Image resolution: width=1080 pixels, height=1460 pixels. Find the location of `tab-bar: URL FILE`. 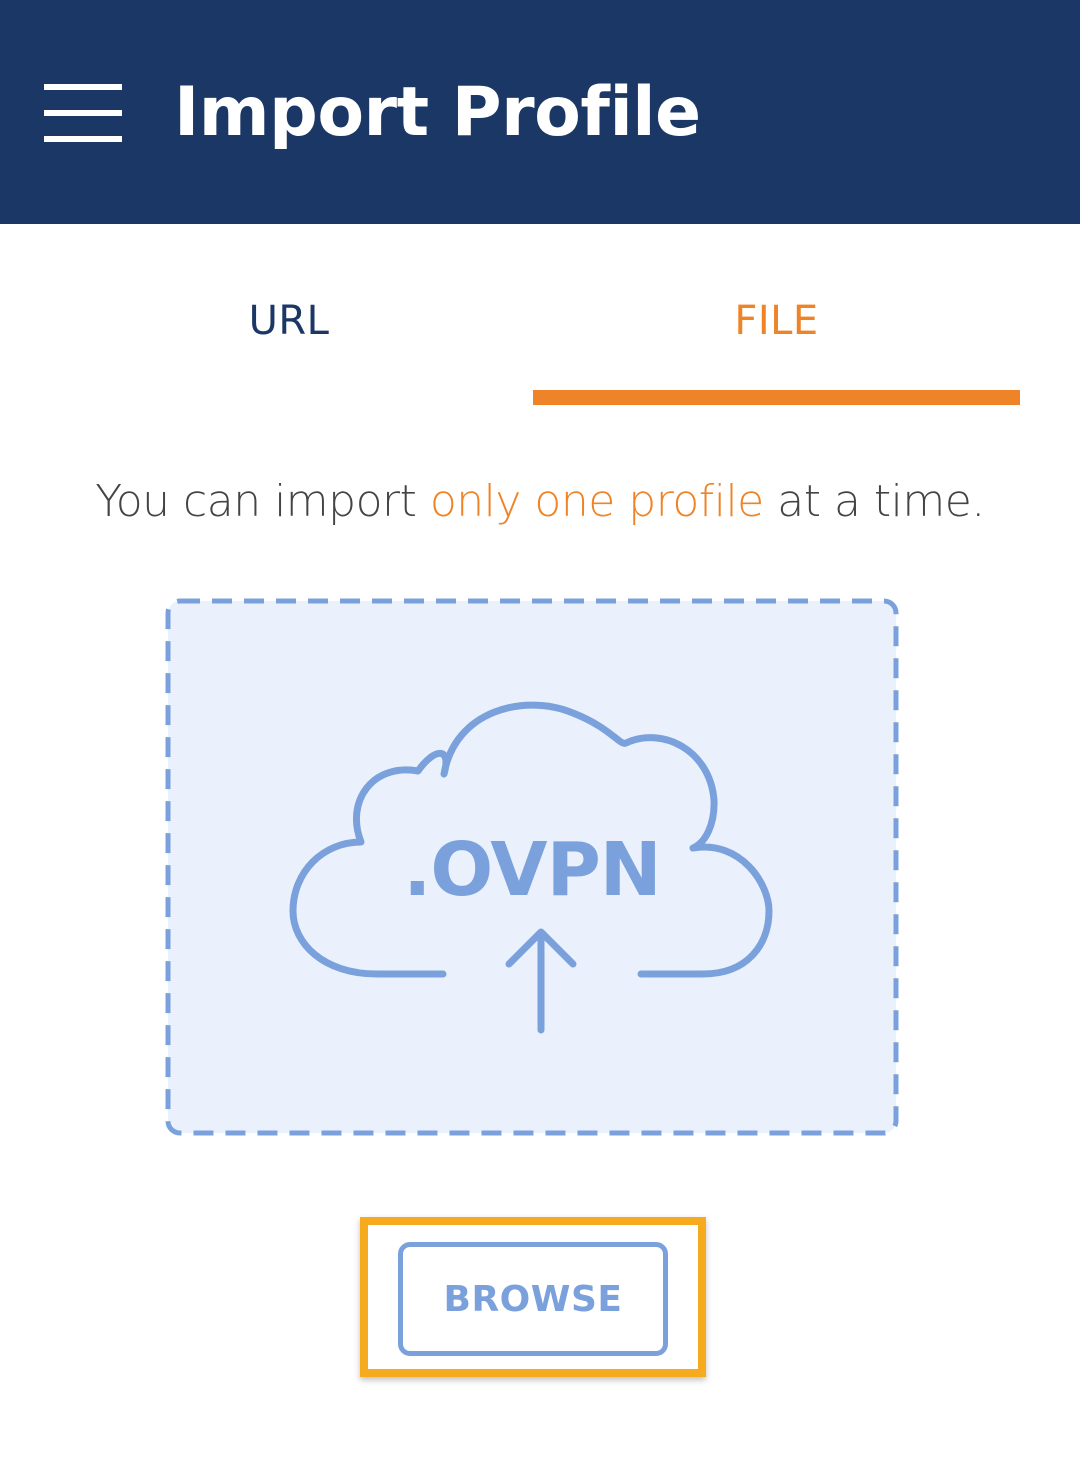

tab-bar: URL FILE is located at coordinates (540, 316).